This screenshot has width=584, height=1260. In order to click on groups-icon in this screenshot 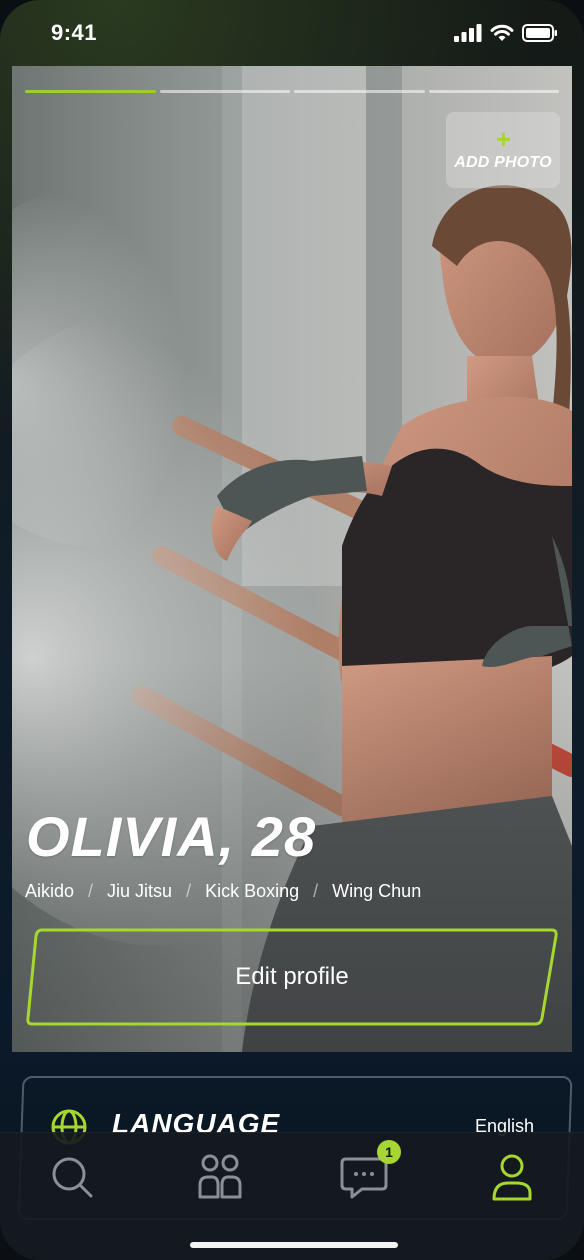, I will do `click(220, 1176)`.